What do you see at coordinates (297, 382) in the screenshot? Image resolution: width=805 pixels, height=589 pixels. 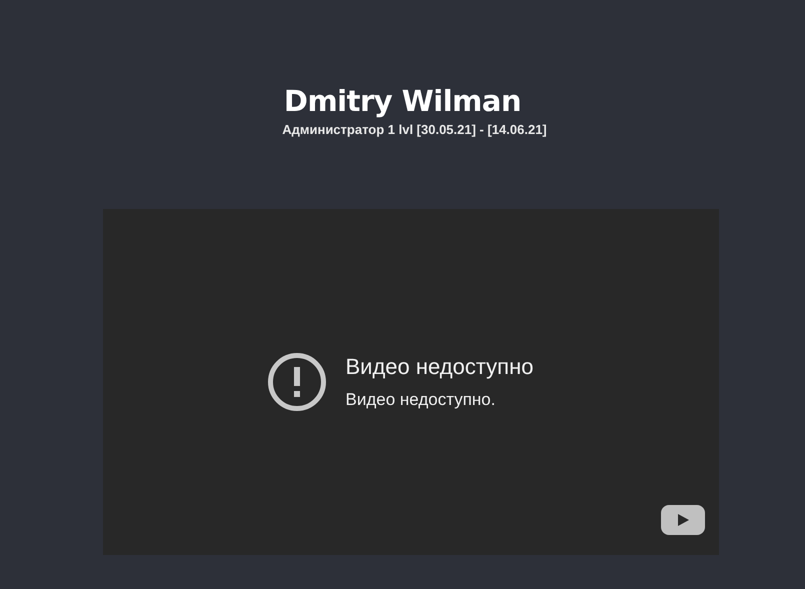 I see `warning-icon` at bounding box center [297, 382].